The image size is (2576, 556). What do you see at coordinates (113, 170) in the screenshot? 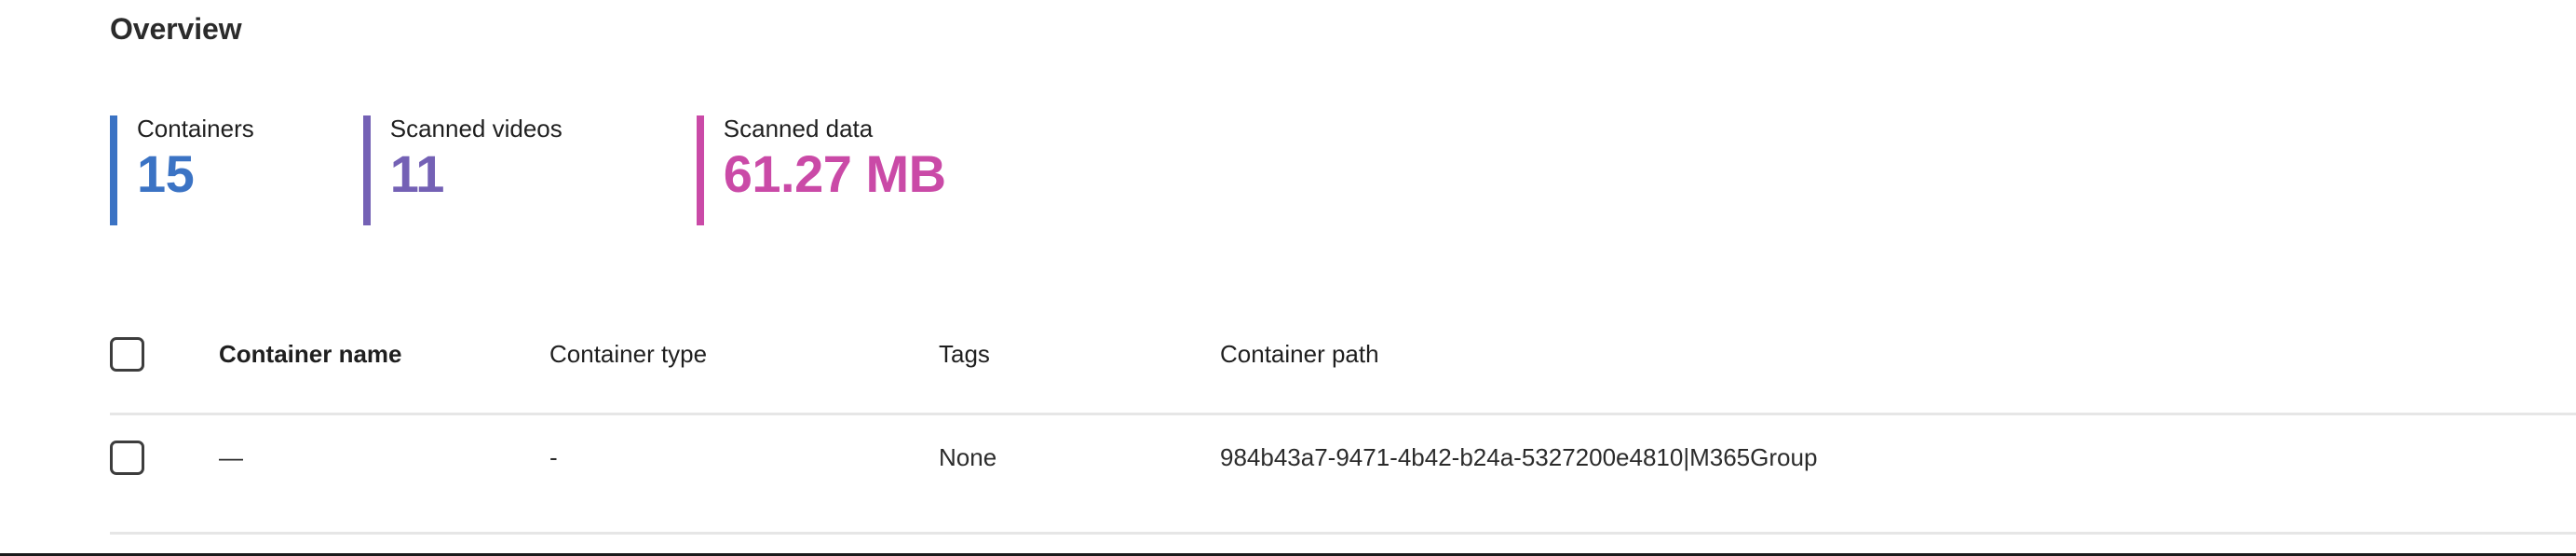
I see `stat-accent-bar-containers` at bounding box center [113, 170].